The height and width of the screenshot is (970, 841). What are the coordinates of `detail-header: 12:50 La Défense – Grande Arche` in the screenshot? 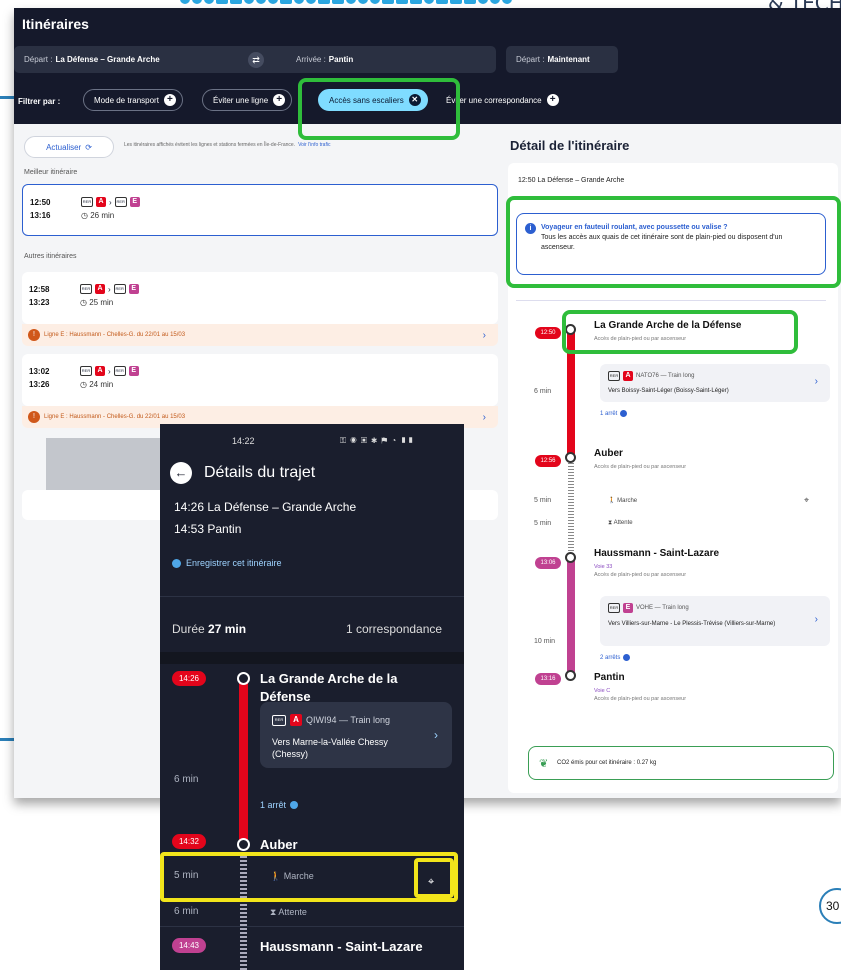 It's located at (571, 180).